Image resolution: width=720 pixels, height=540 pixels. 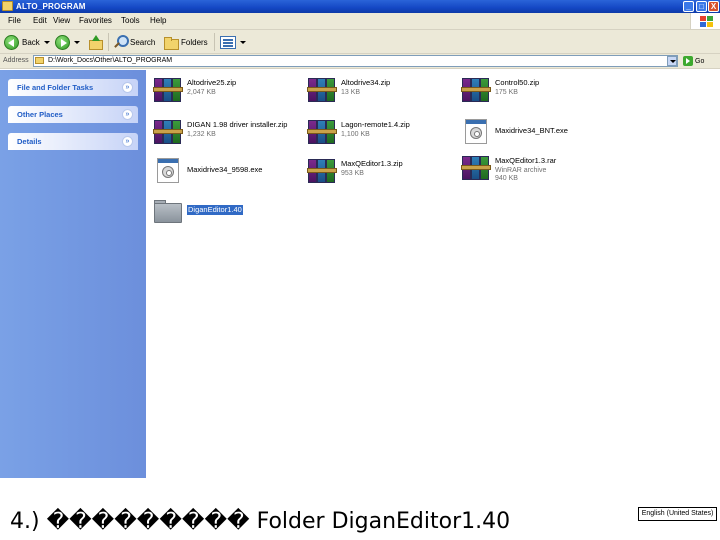 I want to click on maximize-button: □, so click(x=701, y=6).